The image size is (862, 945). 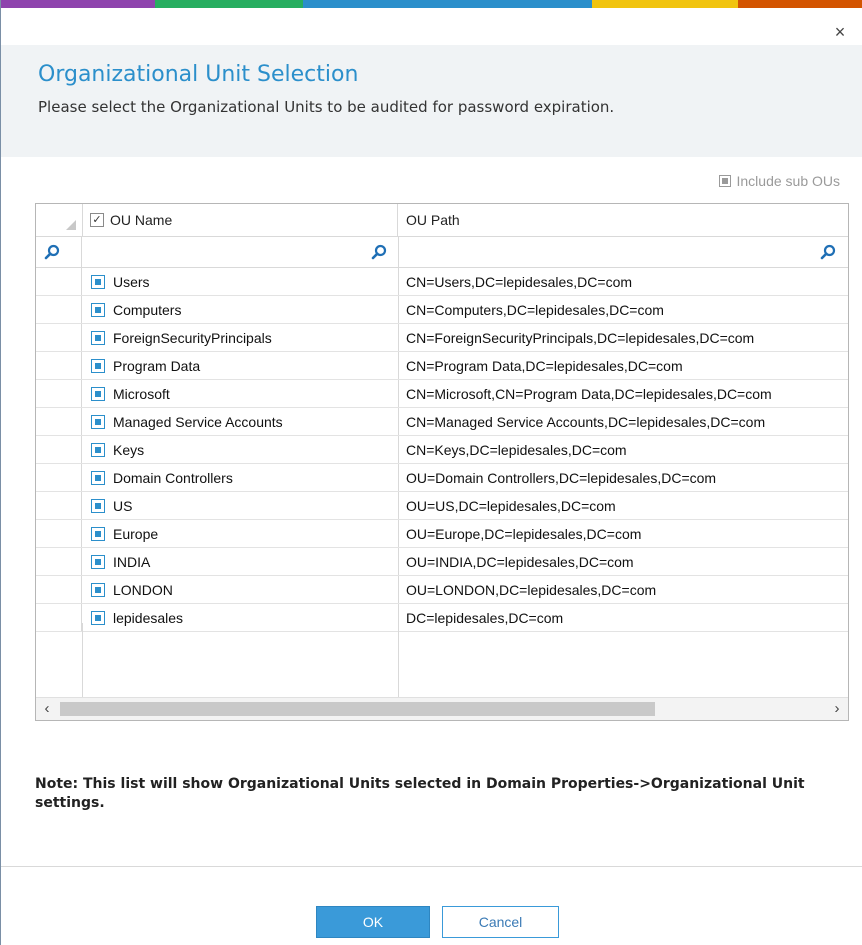 I want to click on filter-cell-rowheader, so click(x=59, y=252).